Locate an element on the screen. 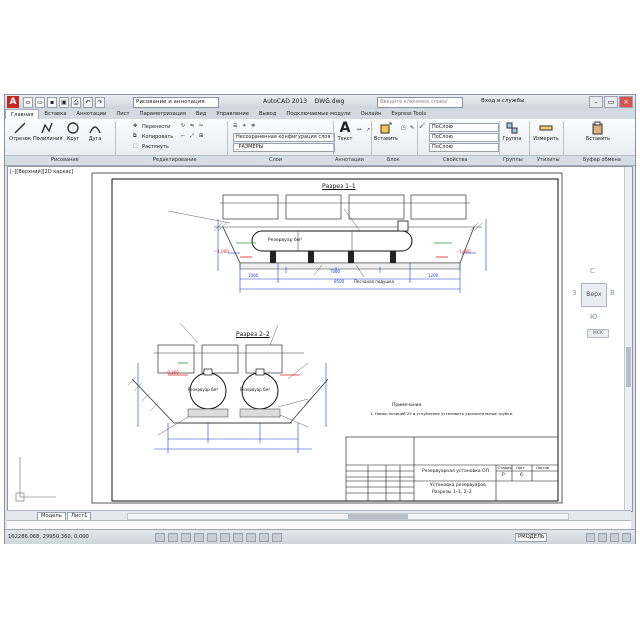 The image size is (640, 640). text-tool-button: A Текст is located at coordinates (345, 131).